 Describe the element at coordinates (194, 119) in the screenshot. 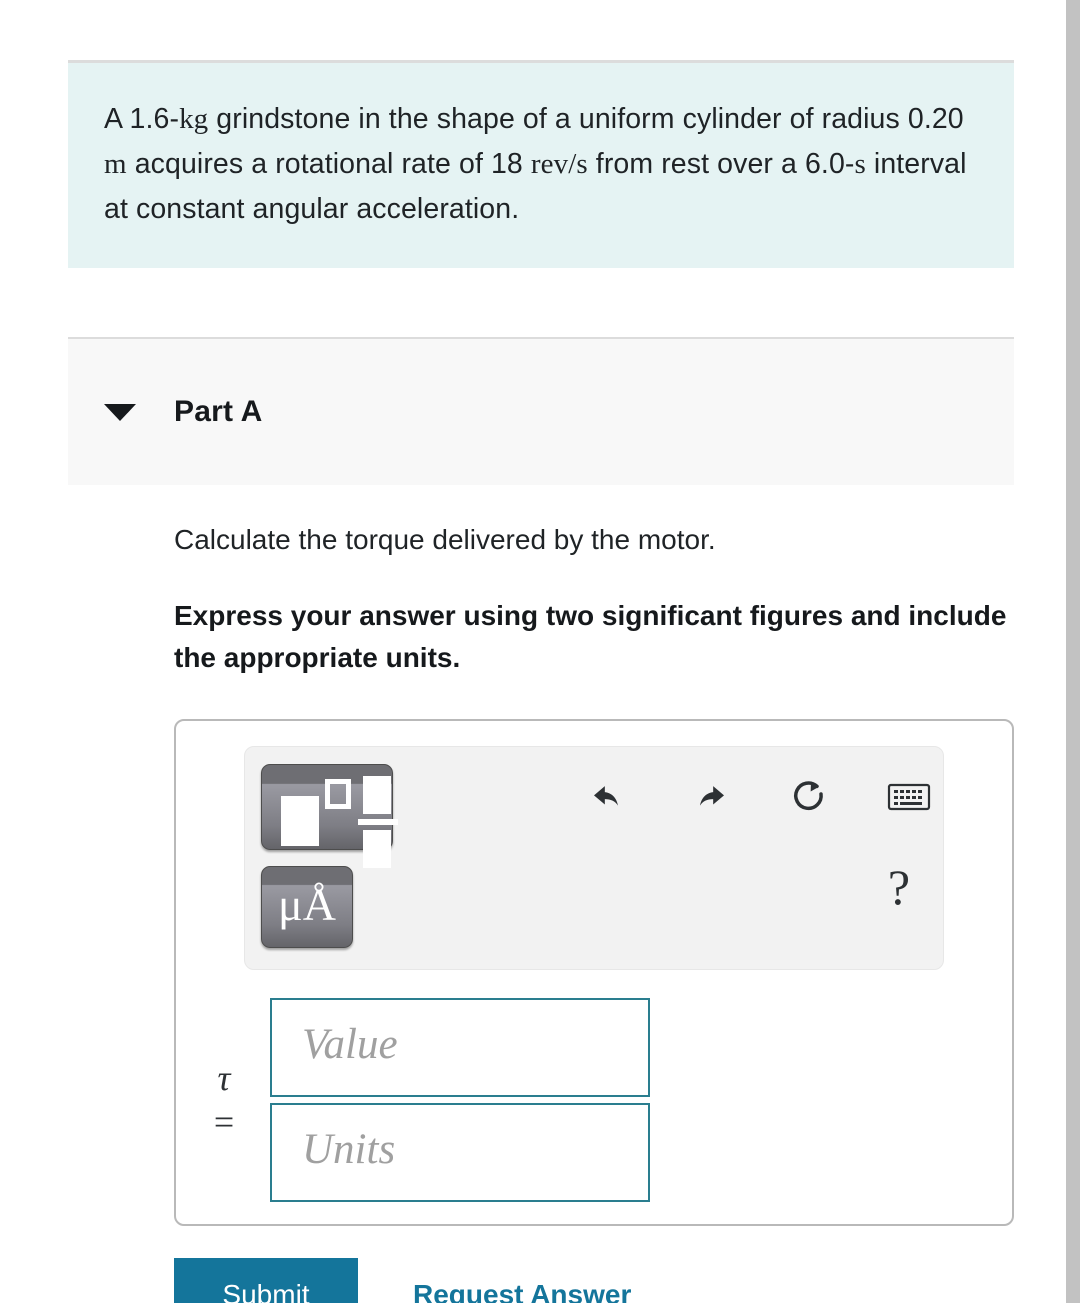

I see `problem-unit-kg: kg` at that location.